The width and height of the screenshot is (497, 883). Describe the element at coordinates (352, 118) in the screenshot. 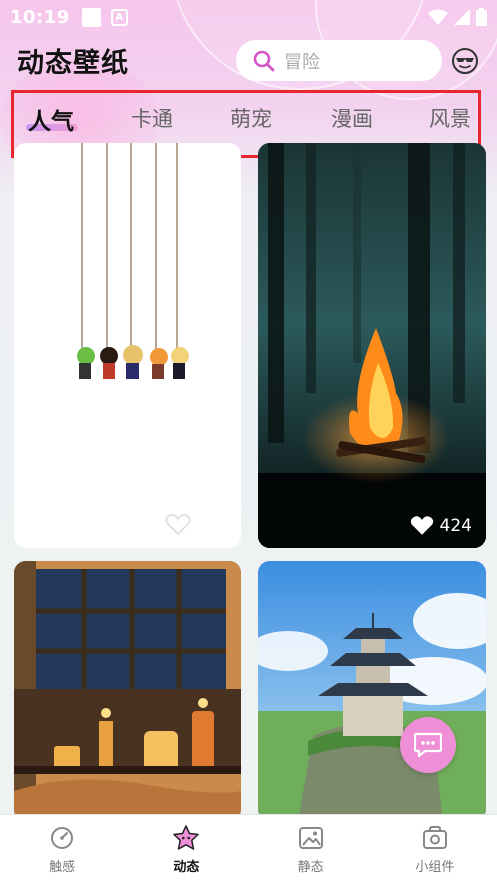

I see `tab-comics: 漫画` at that location.